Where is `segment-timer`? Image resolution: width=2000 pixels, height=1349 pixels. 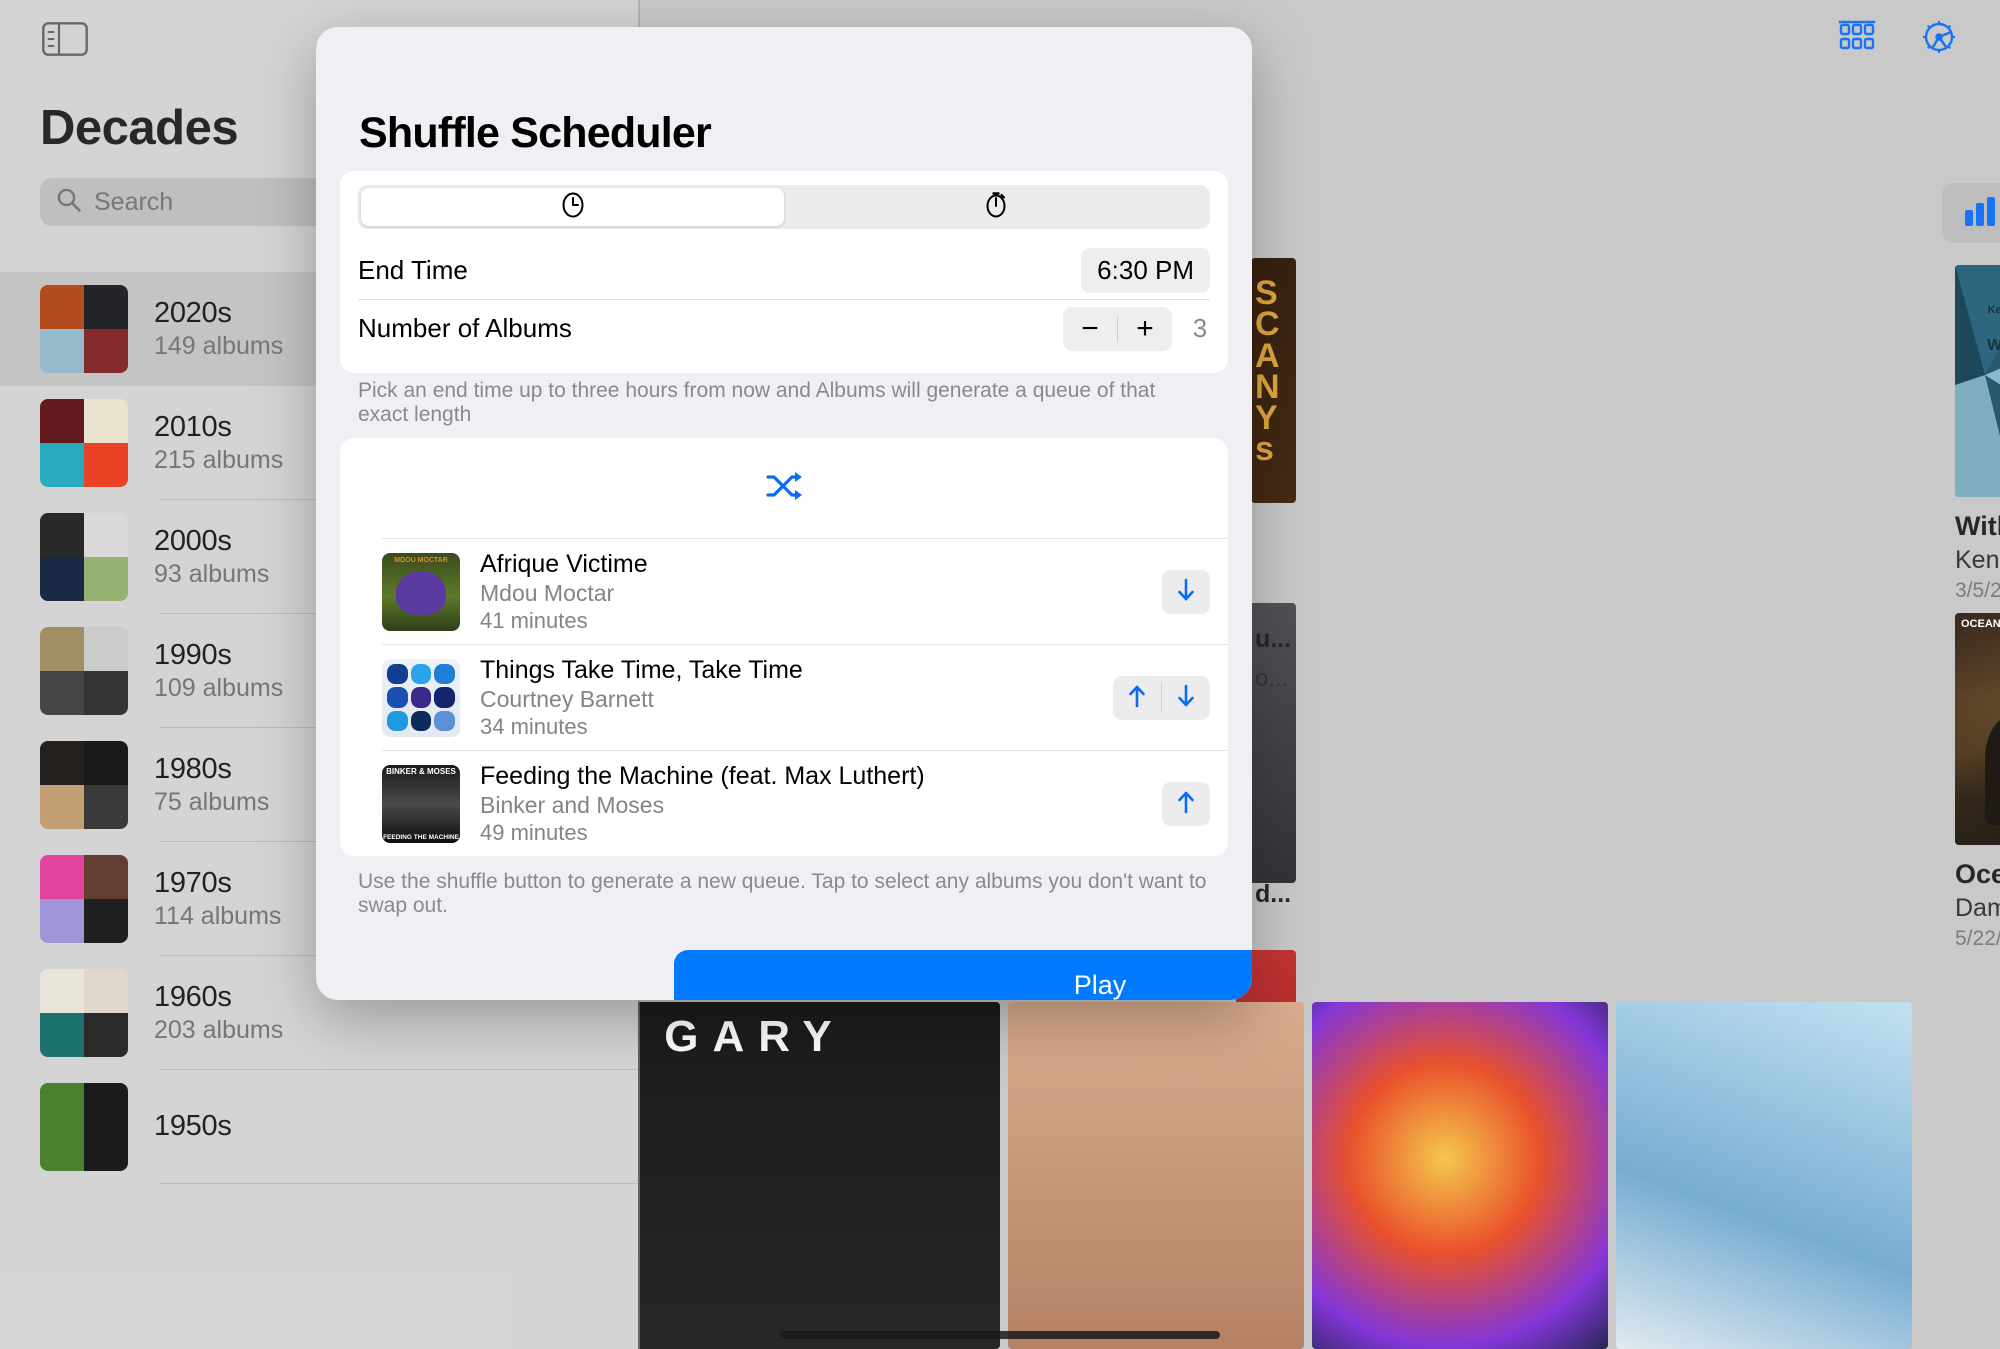
segment-timer is located at coordinates (995, 207).